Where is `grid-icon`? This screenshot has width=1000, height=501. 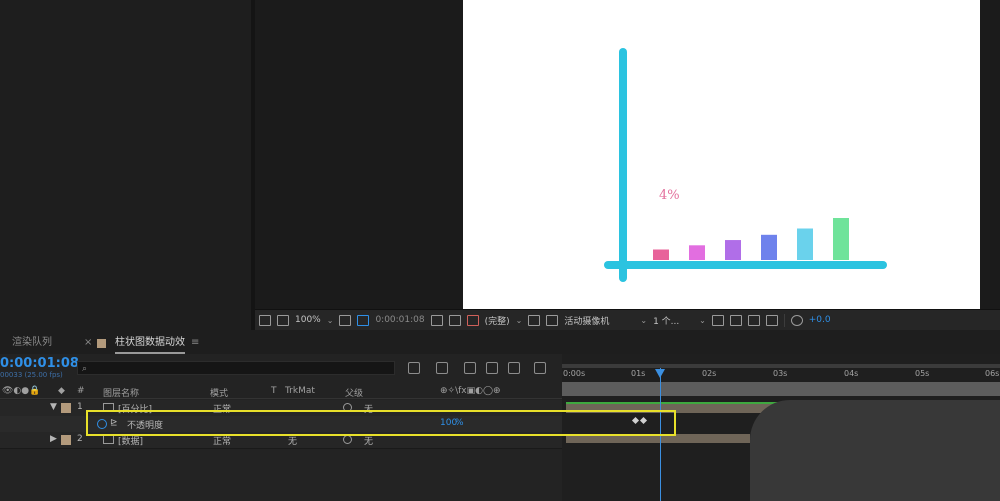
grid-icon is located at coordinates (345, 320).